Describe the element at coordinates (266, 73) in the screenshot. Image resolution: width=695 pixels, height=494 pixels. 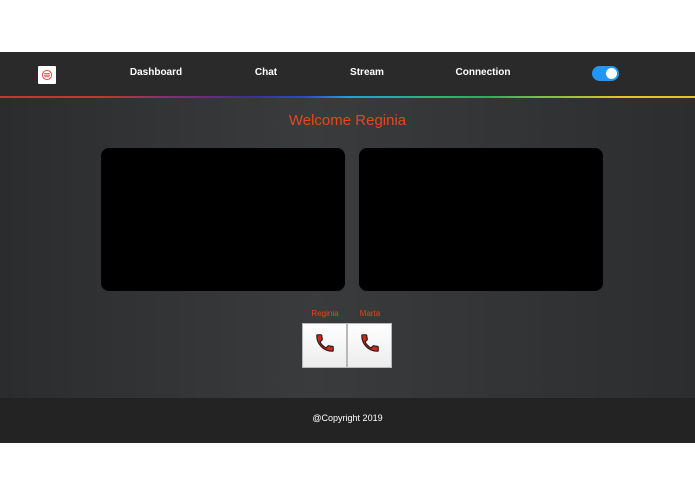
I see `nav-link-chat: Chat` at that location.